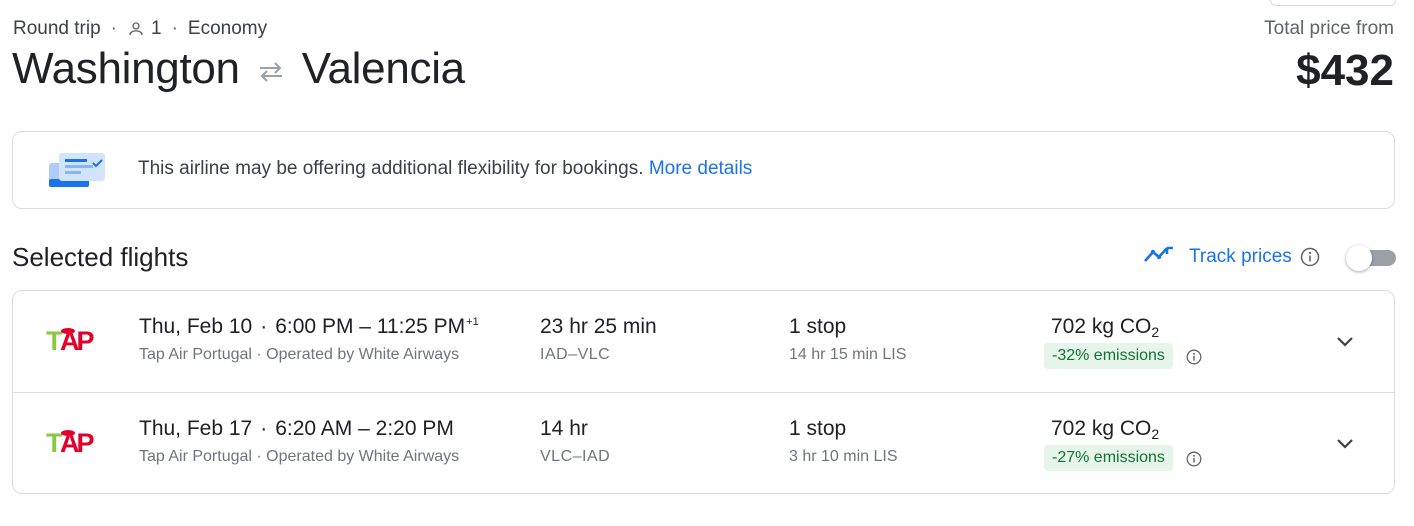 The width and height of the screenshot is (1414, 526). I want to click on cabin-class: Economy, so click(227, 28).